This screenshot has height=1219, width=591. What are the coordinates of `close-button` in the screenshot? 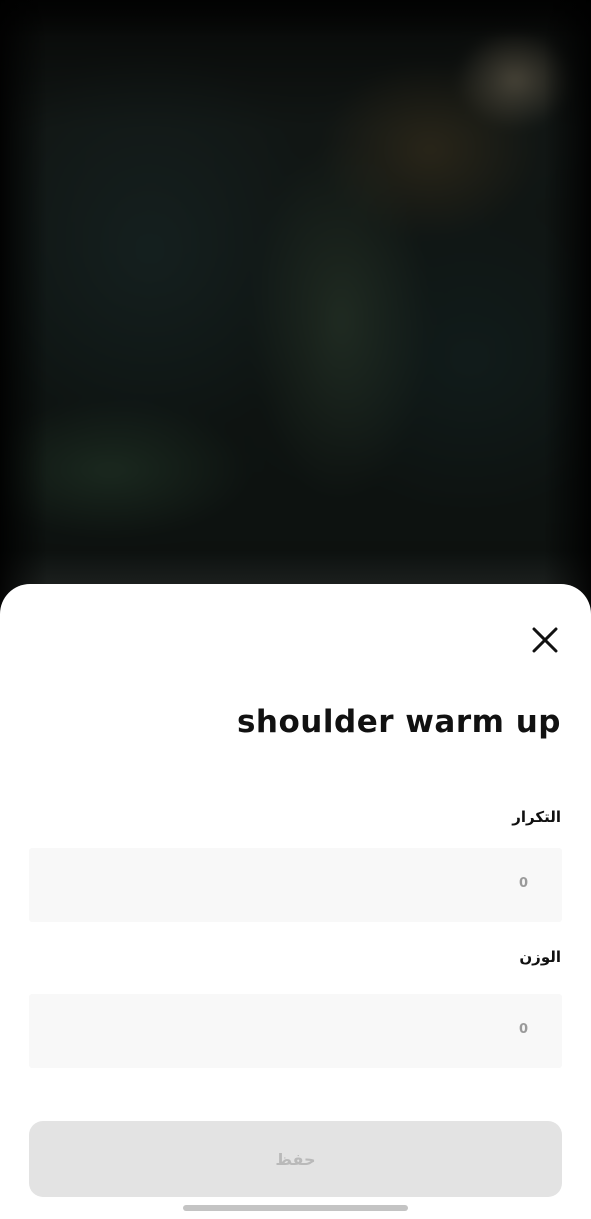 It's located at (545, 640).